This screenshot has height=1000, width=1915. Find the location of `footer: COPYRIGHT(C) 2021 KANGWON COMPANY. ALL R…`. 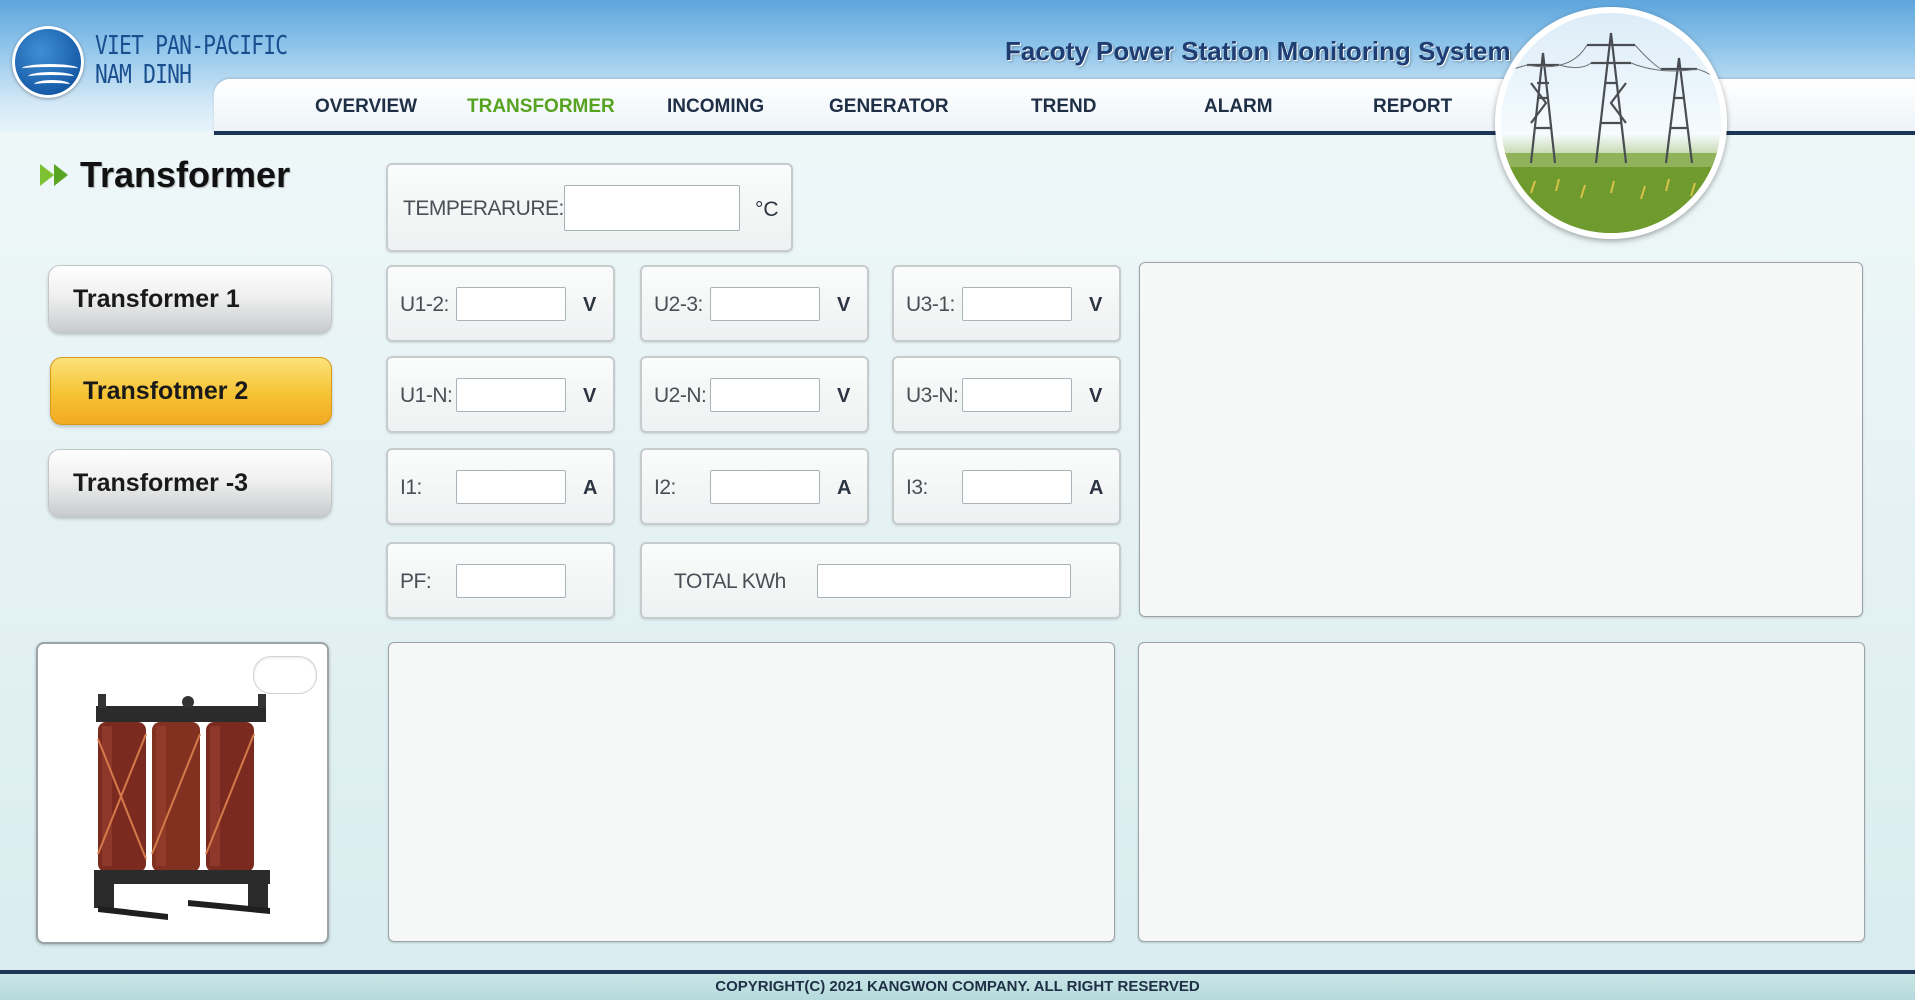

footer: COPYRIGHT(C) 2021 KANGWON COMPANY. ALL R… is located at coordinates (957, 985).